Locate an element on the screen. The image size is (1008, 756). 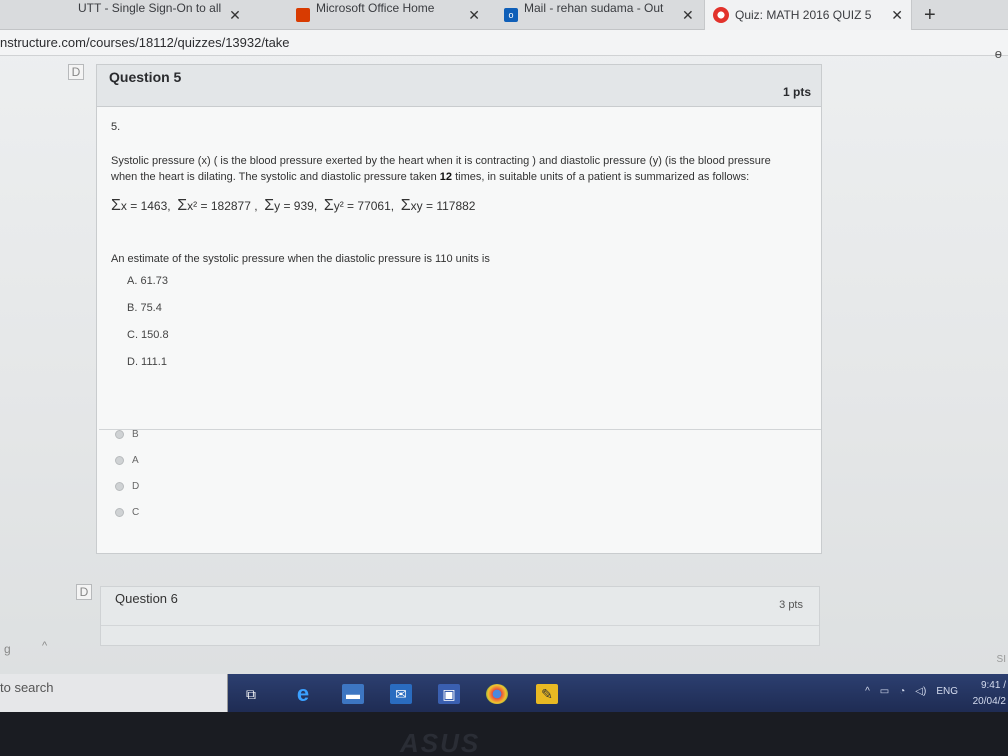
tab-label: UTT - Single Sign-On to all is located at coordinates (150, 8).